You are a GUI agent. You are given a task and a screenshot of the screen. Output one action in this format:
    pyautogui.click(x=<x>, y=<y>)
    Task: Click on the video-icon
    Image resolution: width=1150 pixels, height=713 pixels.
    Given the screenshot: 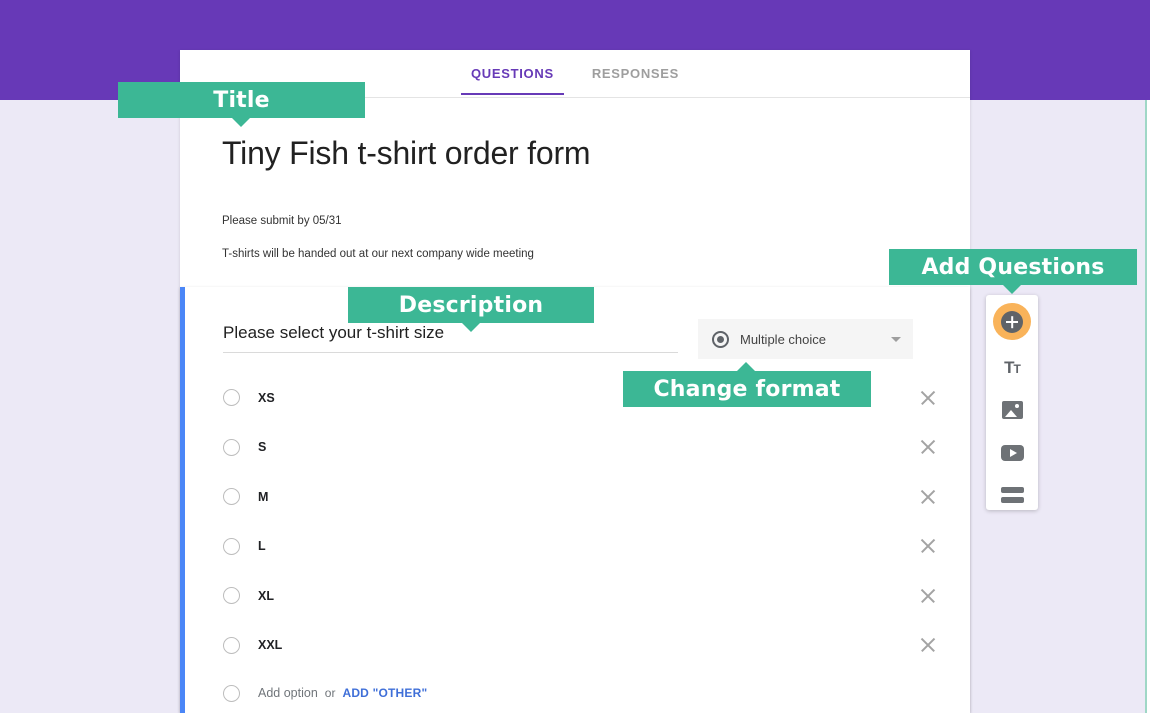 What is the action you would take?
    pyautogui.click(x=1012, y=452)
    